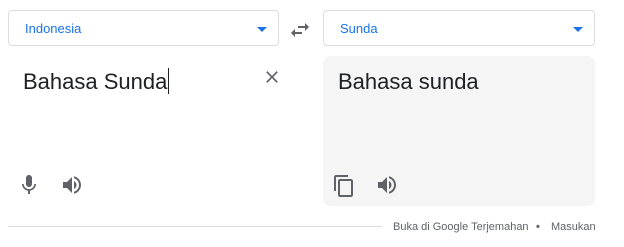 This screenshot has height=247, width=624. I want to click on voice-input-button, so click(29, 185).